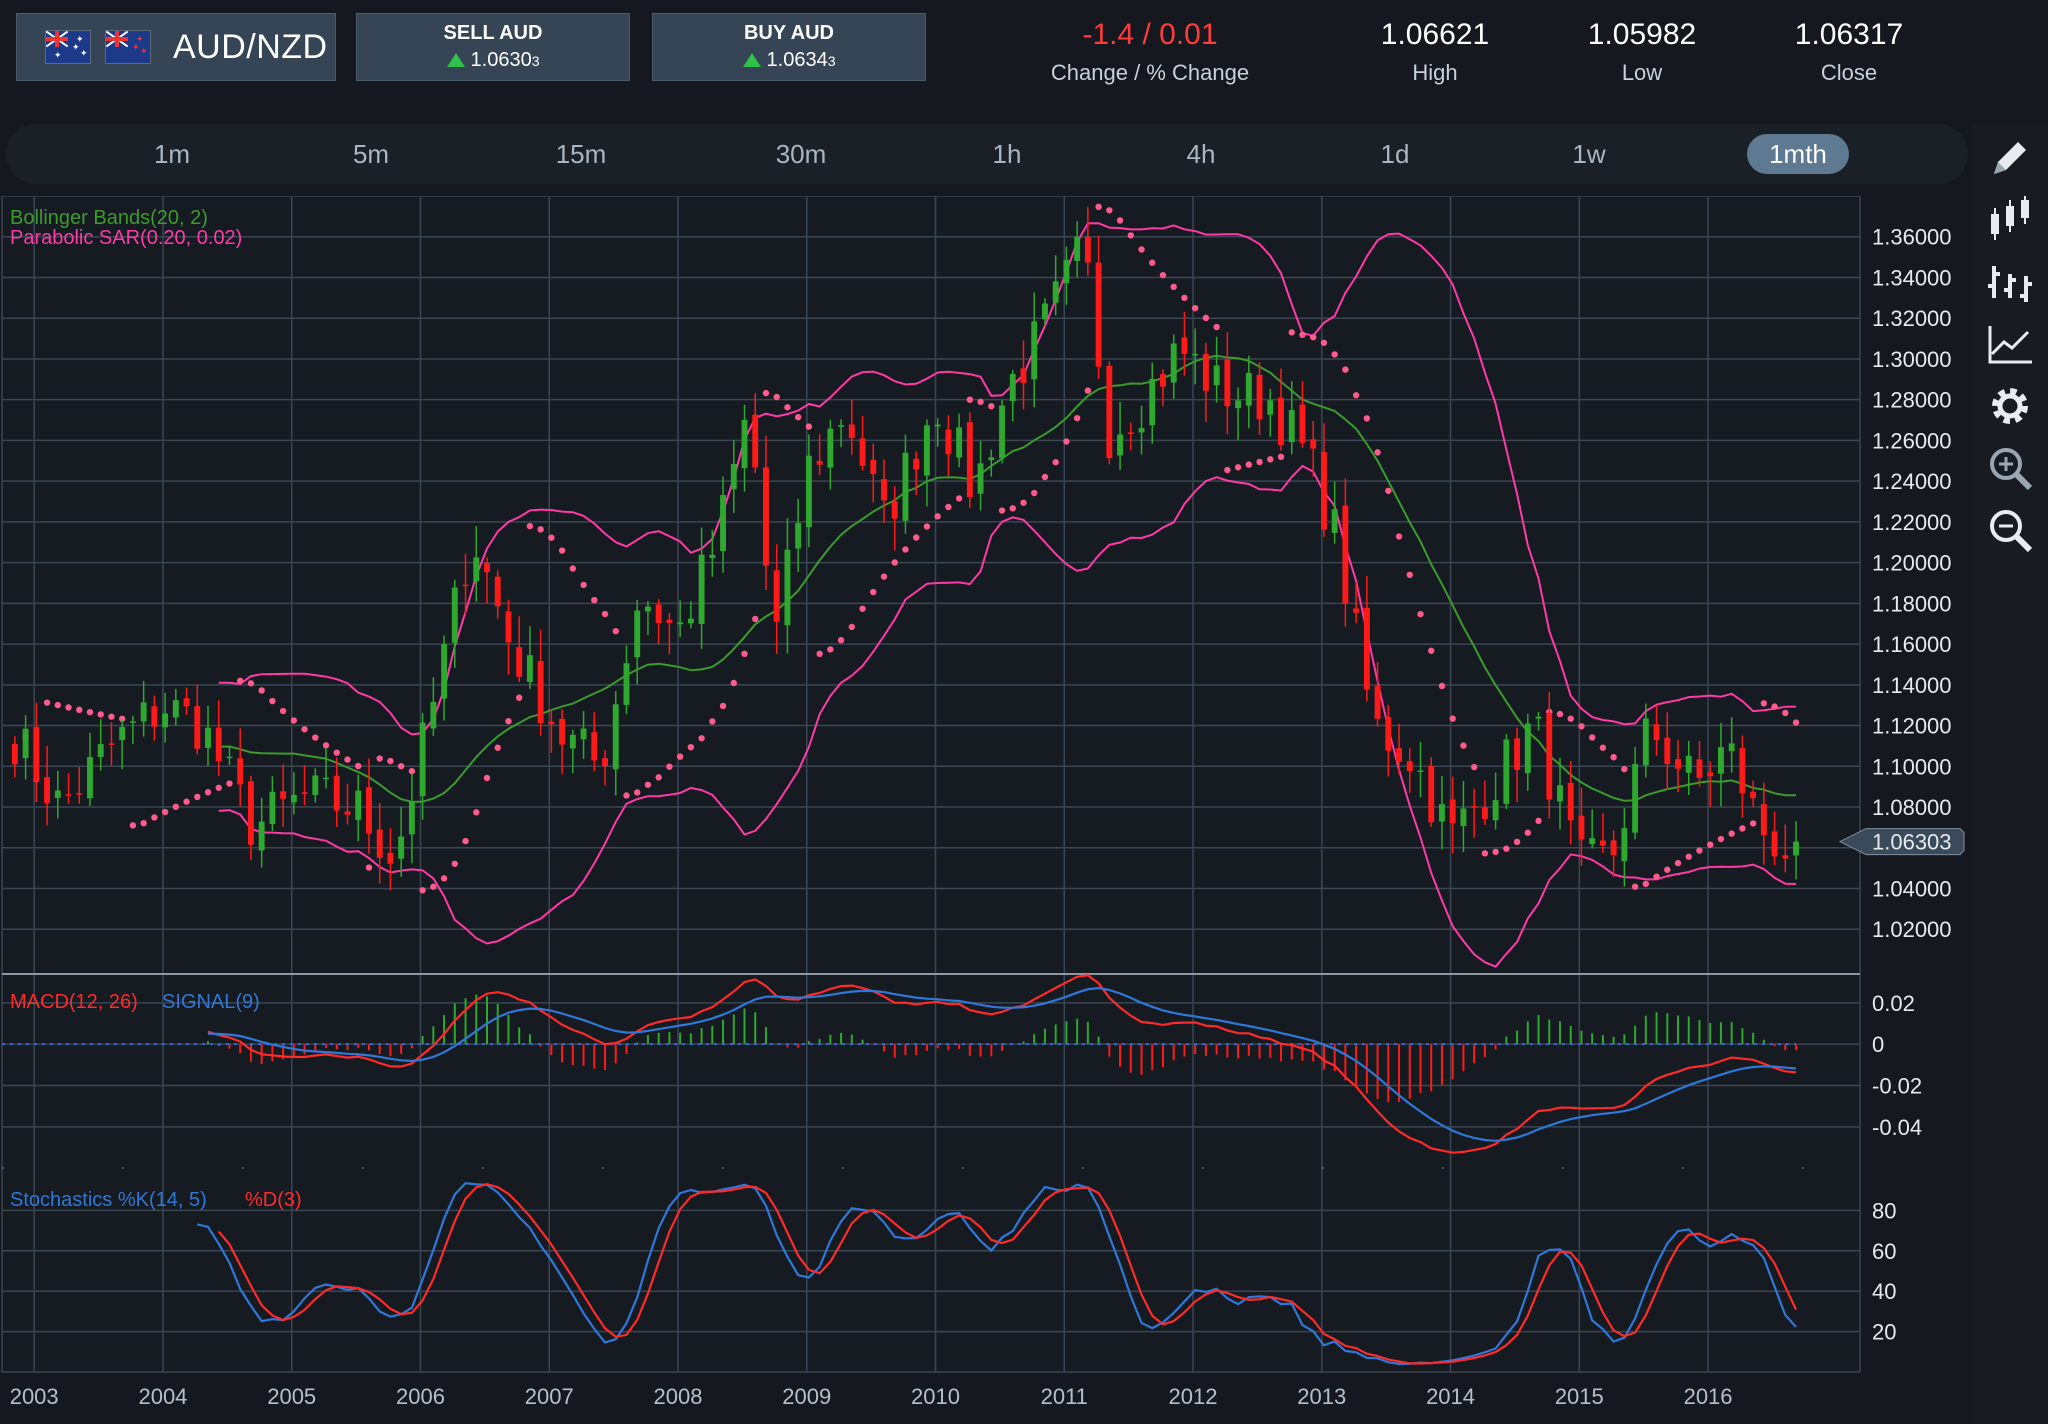 This screenshot has width=2048, height=1424. Describe the element at coordinates (1321, 1396) in the screenshot. I see `year-label: 2013` at that location.